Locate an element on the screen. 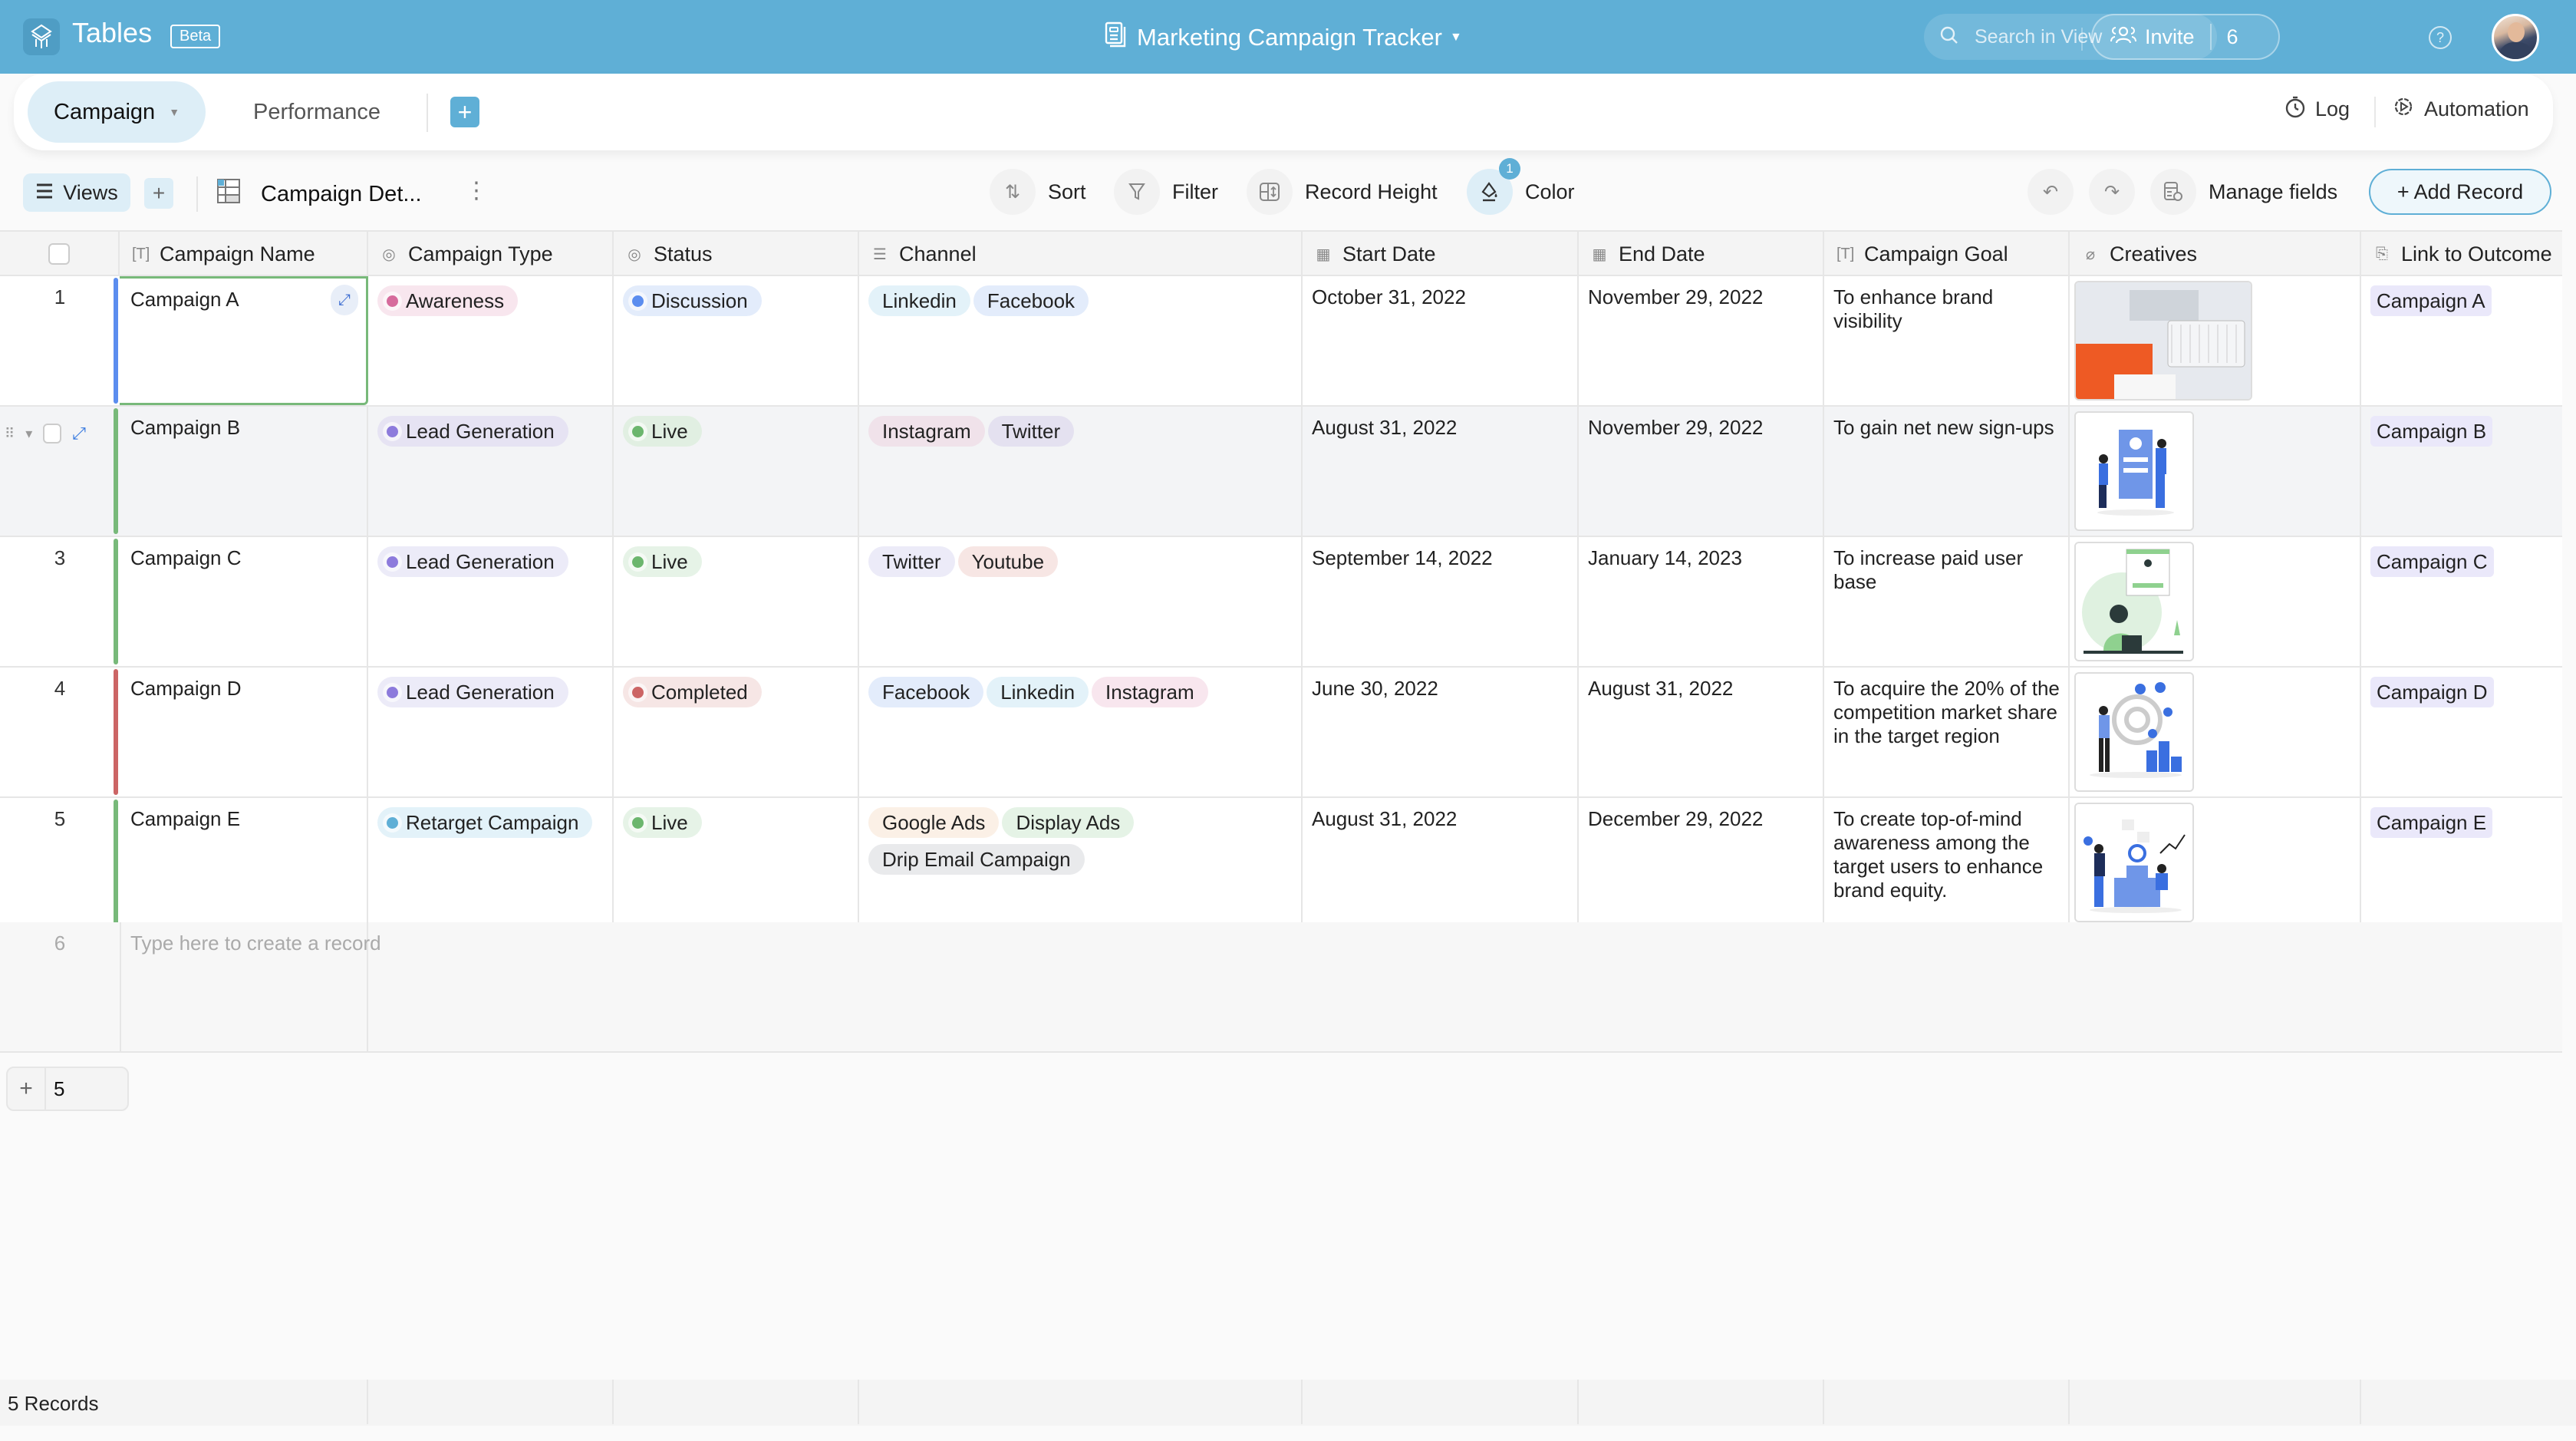 The image size is (2576, 1441). campaign-type-cell: Retarget Campaign is located at coordinates (491, 862).